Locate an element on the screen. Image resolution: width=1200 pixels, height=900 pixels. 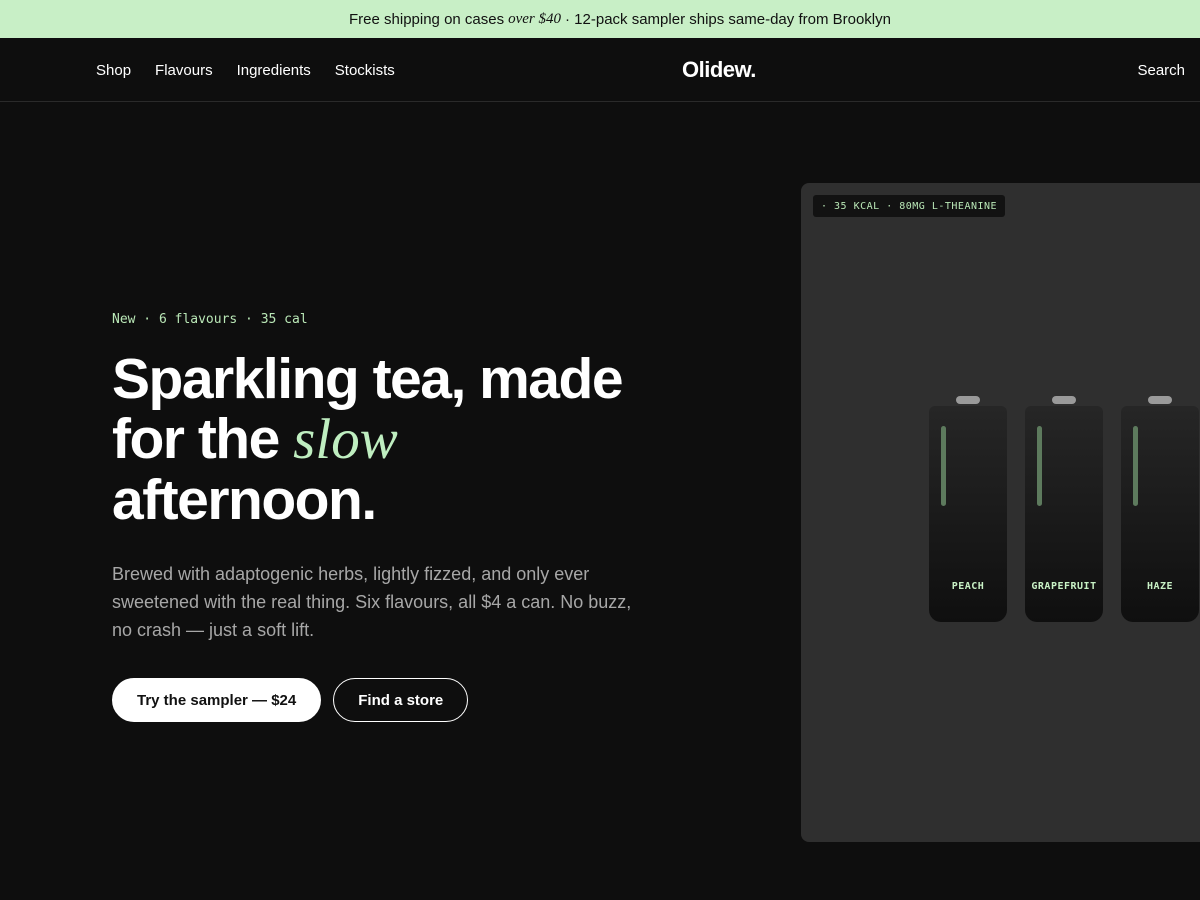
announcement-emphasis: over $40 is located at coordinates (535, 18).